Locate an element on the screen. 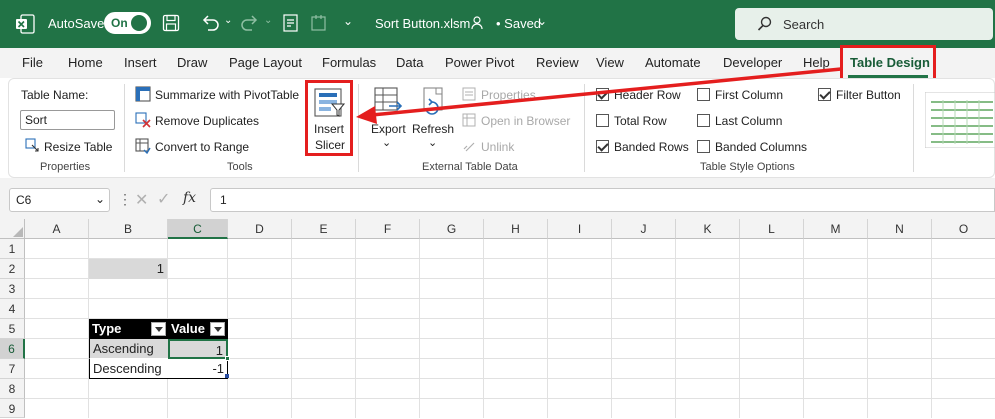 This screenshot has width=995, height=419. refresh-dropdown-icon: ⌄ is located at coordinates (432, 142).